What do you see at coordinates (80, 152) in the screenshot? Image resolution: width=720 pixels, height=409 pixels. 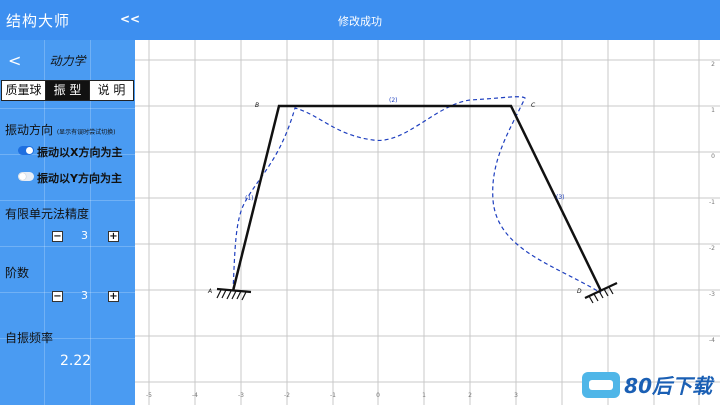 I see `vibration-x-label: 振动以X方向为主` at bounding box center [80, 152].